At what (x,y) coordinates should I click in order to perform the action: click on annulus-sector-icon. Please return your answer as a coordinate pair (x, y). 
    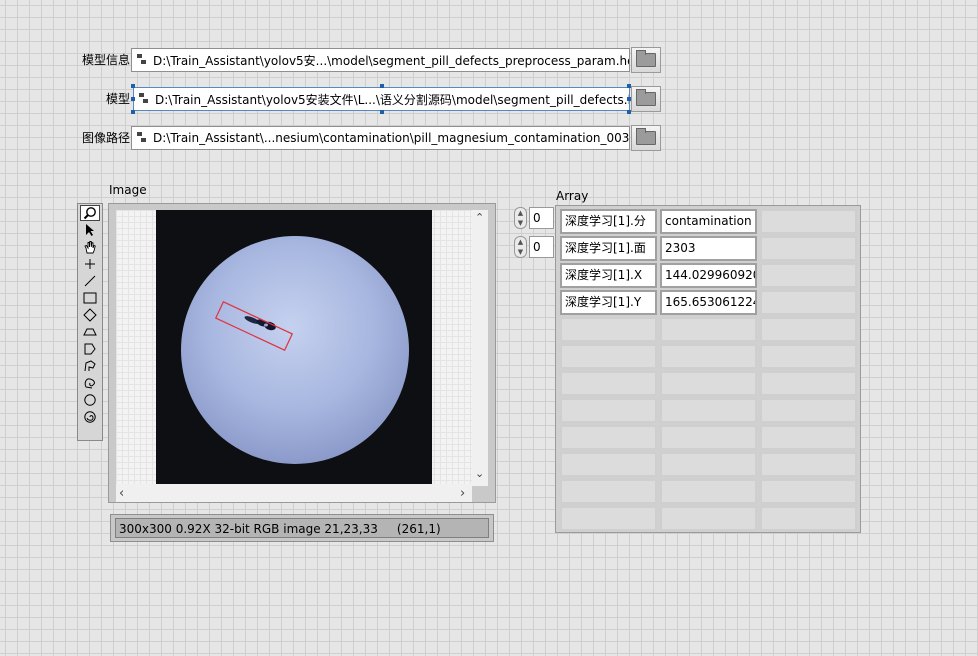
    Looking at the image, I should click on (90, 332).